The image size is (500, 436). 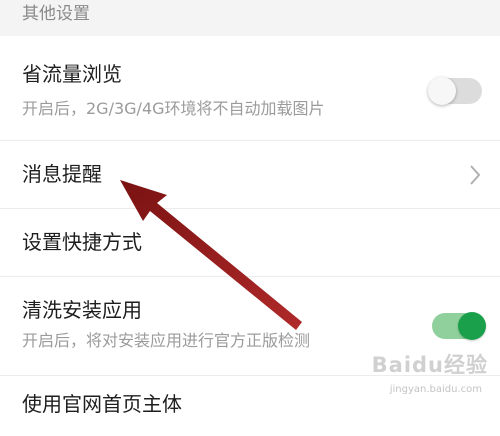 What do you see at coordinates (82, 310) in the screenshot?
I see `setting-row-clean-install-title: 清洗安装应用` at bounding box center [82, 310].